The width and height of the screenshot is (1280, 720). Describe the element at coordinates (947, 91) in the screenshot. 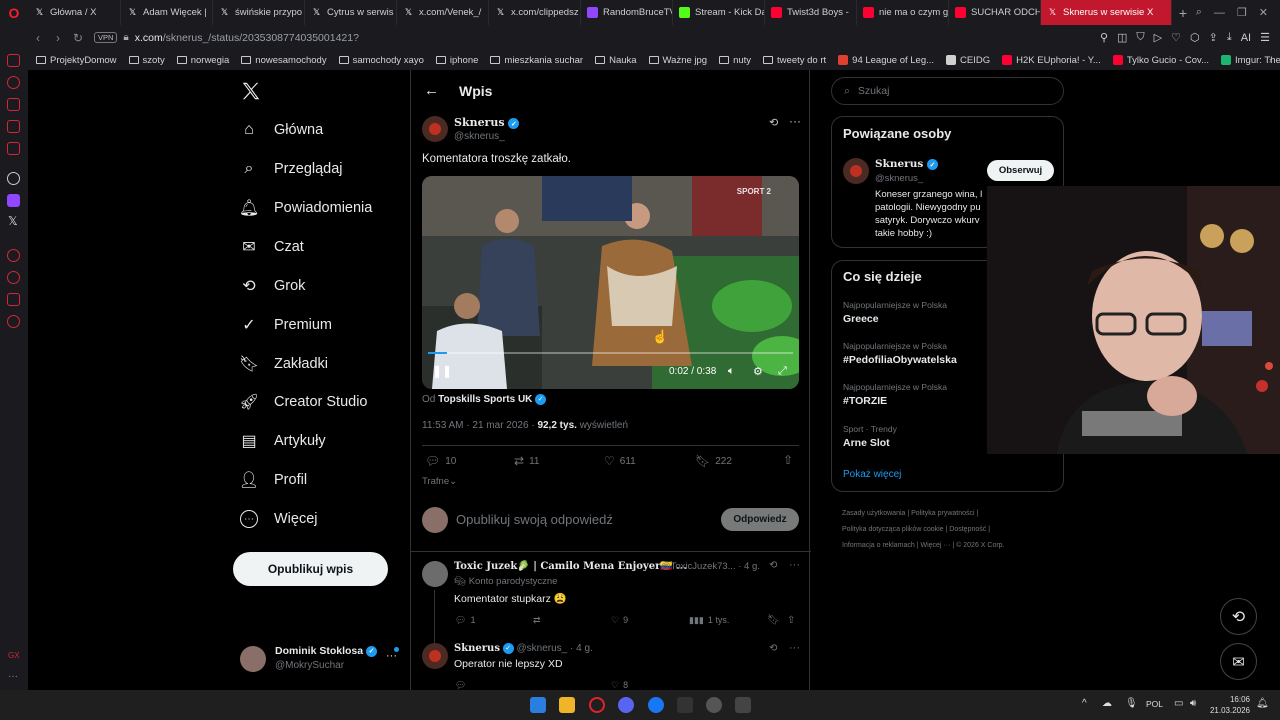

I see `search-input: ⌕ Szukaj` at that location.